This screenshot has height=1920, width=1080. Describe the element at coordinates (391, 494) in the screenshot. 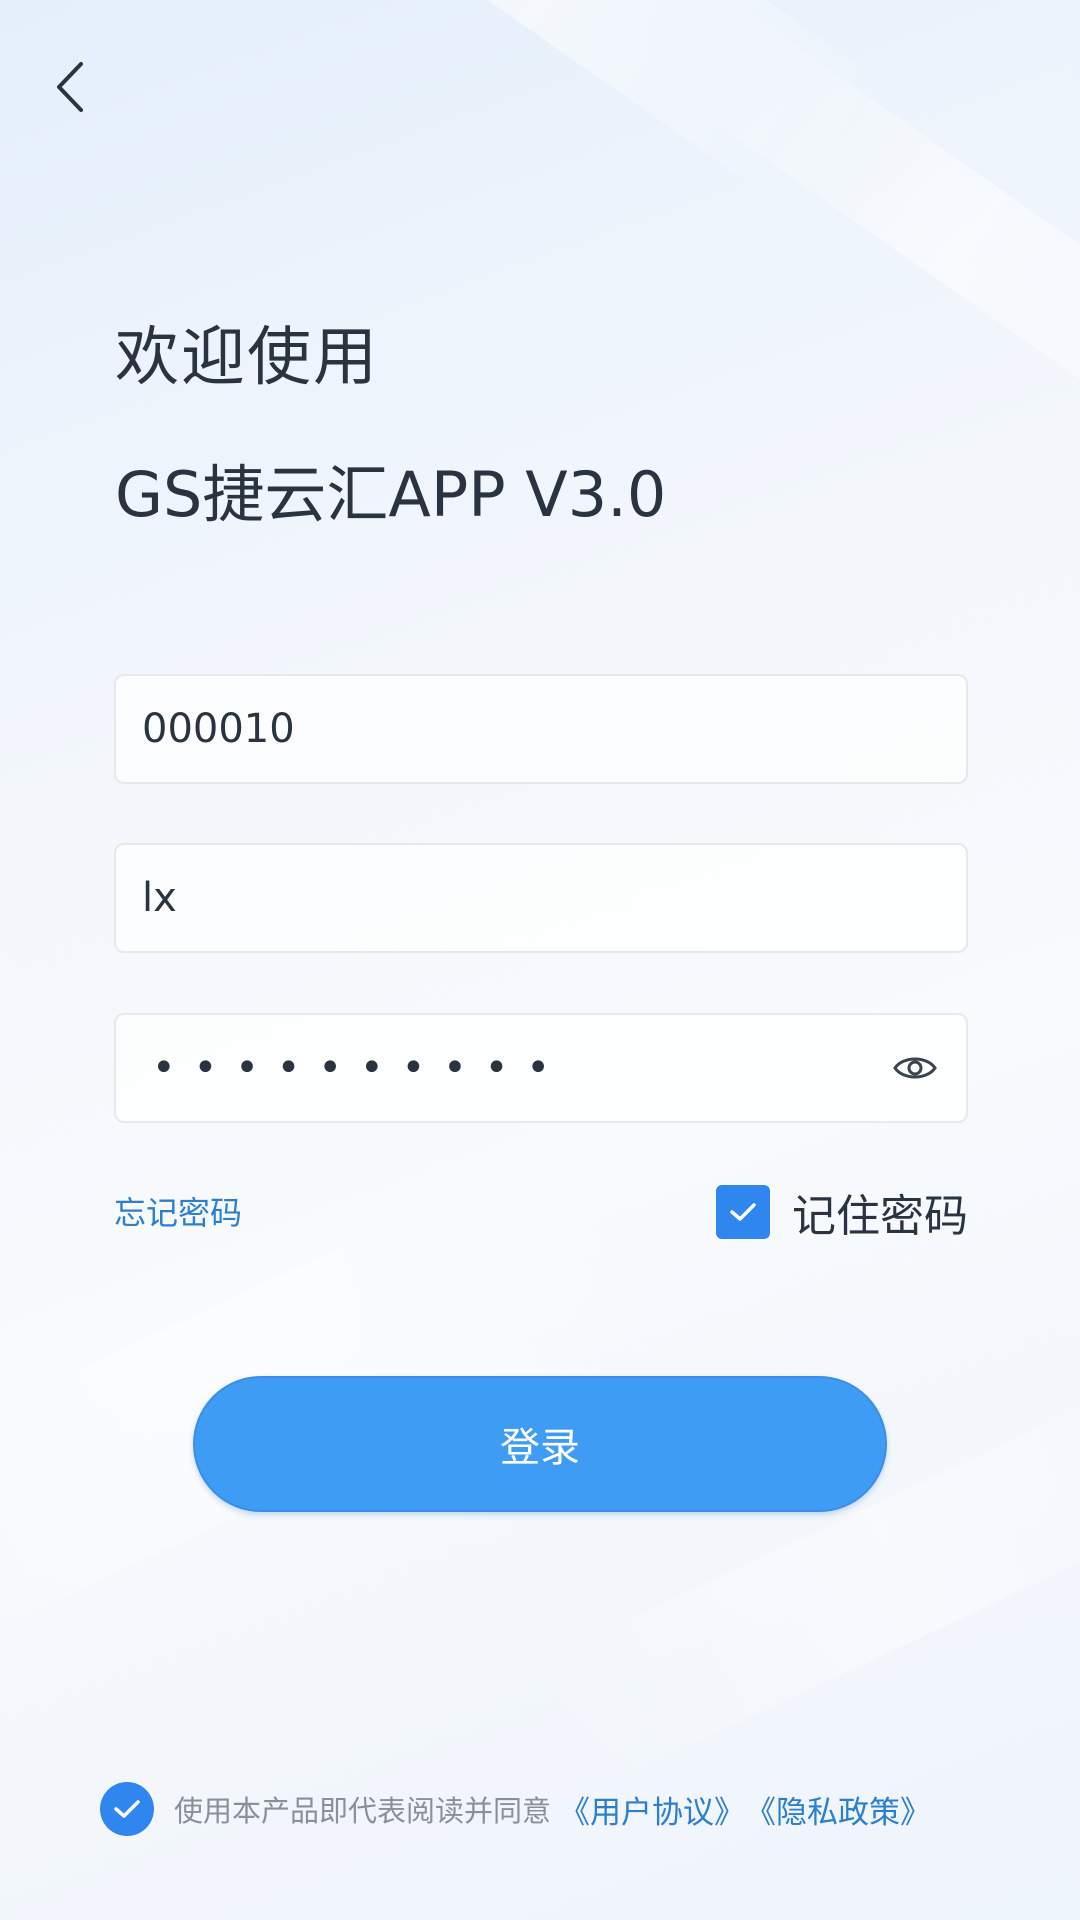

I see `app-name-heading: GS捷云汇APP V3.0` at that location.